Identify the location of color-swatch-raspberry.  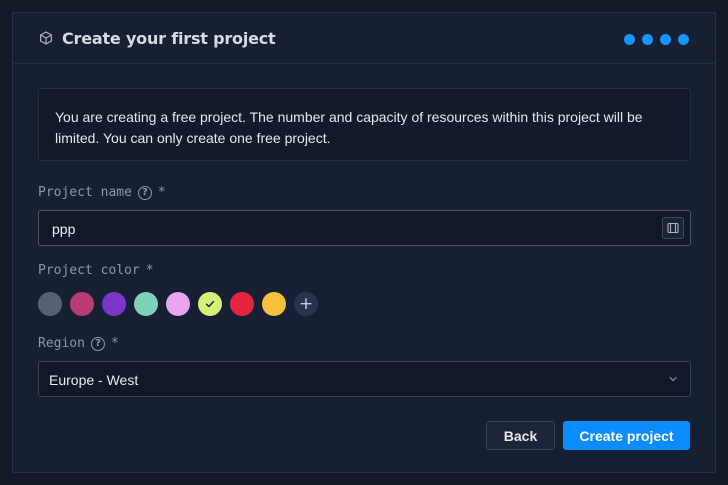
(82, 304).